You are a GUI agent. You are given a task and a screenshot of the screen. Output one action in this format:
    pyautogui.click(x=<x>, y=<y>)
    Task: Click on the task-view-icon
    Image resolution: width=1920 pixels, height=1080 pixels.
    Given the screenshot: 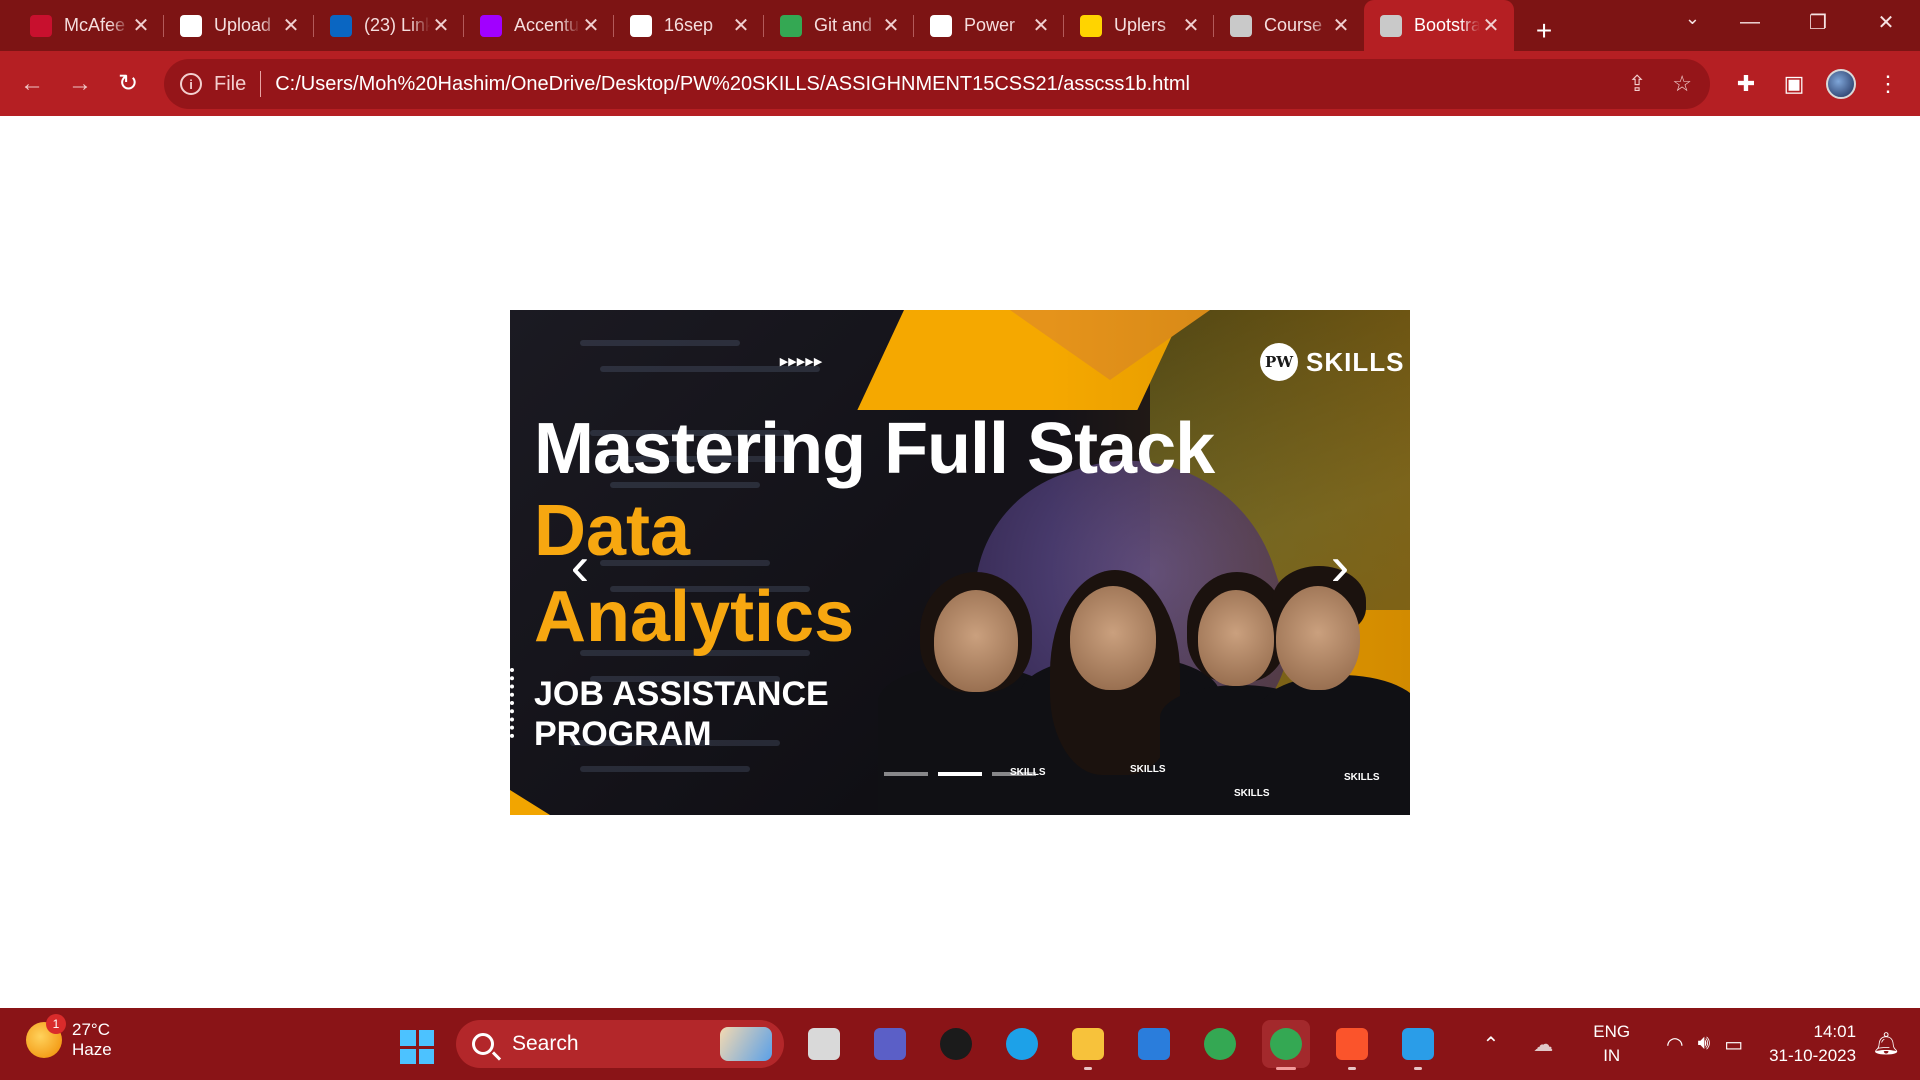 What is the action you would take?
    pyautogui.click(x=824, y=1044)
    